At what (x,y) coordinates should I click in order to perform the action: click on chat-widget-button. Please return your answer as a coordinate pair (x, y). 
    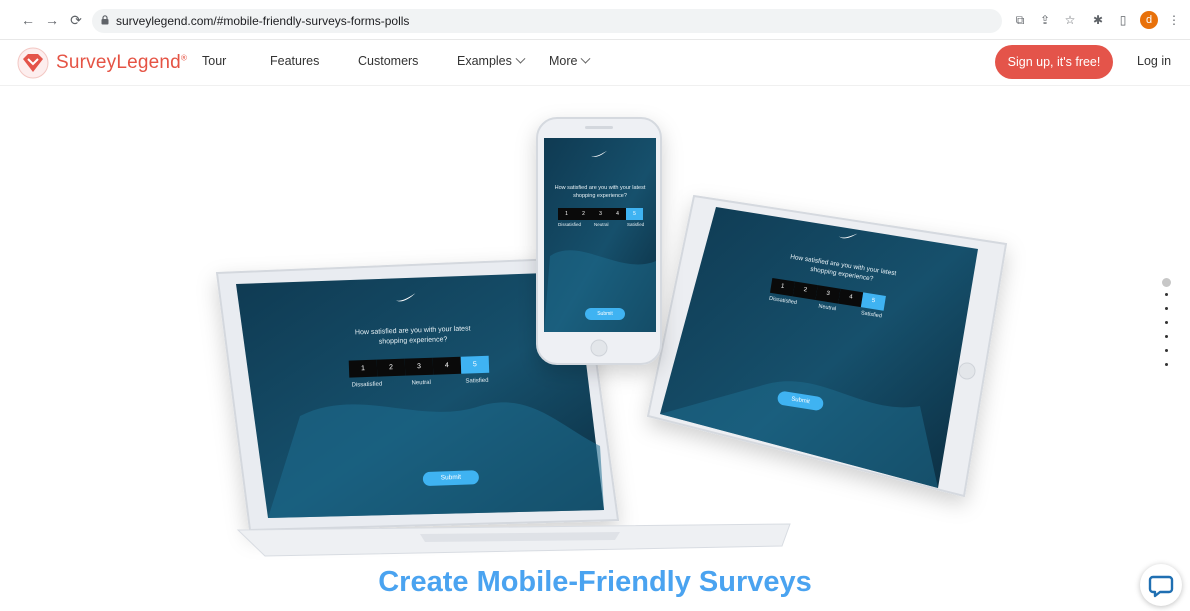
    Looking at the image, I should click on (1161, 585).